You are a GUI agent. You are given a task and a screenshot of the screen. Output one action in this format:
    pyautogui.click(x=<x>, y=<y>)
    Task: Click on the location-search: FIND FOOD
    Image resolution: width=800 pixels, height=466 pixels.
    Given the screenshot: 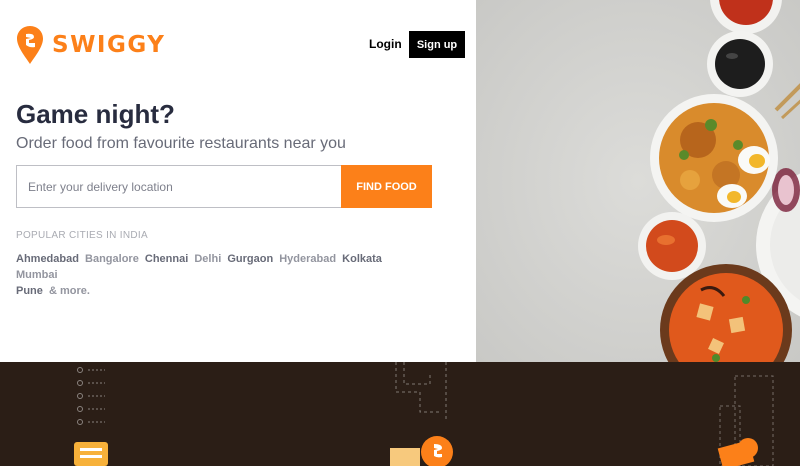 What is the action you would take?
    pyautogui.click(x=224, y=186)
    